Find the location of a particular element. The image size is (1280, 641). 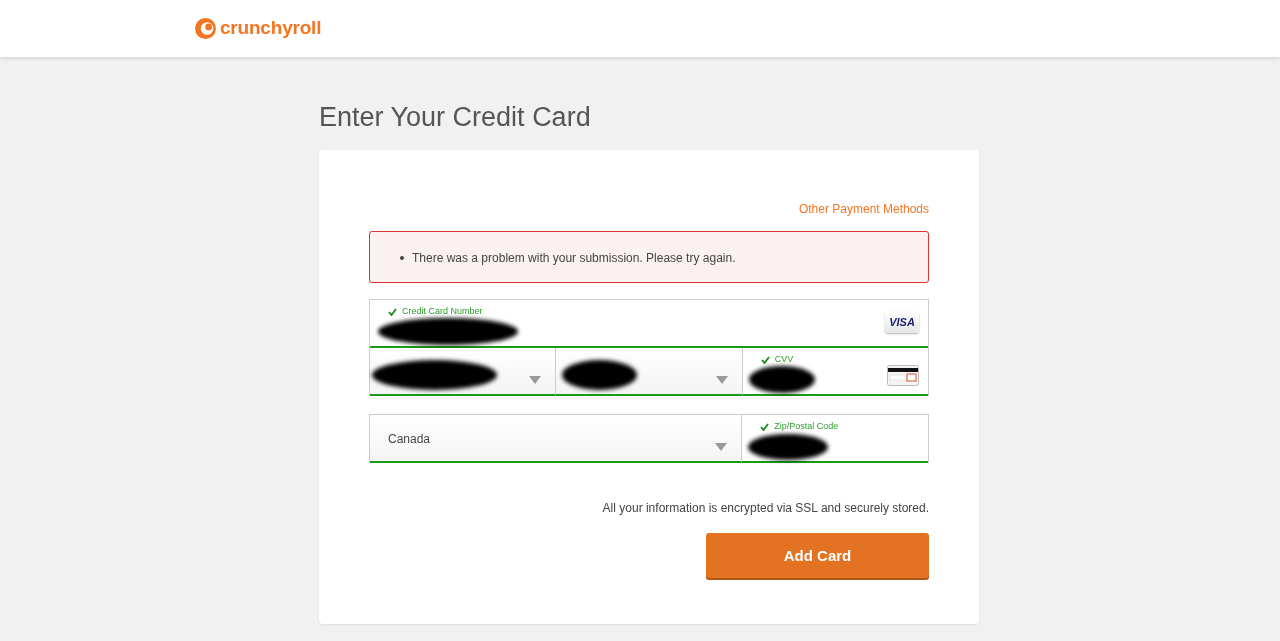

error-message: There was a problem with your submission. Please try again. is located at coordinates (574, 259).